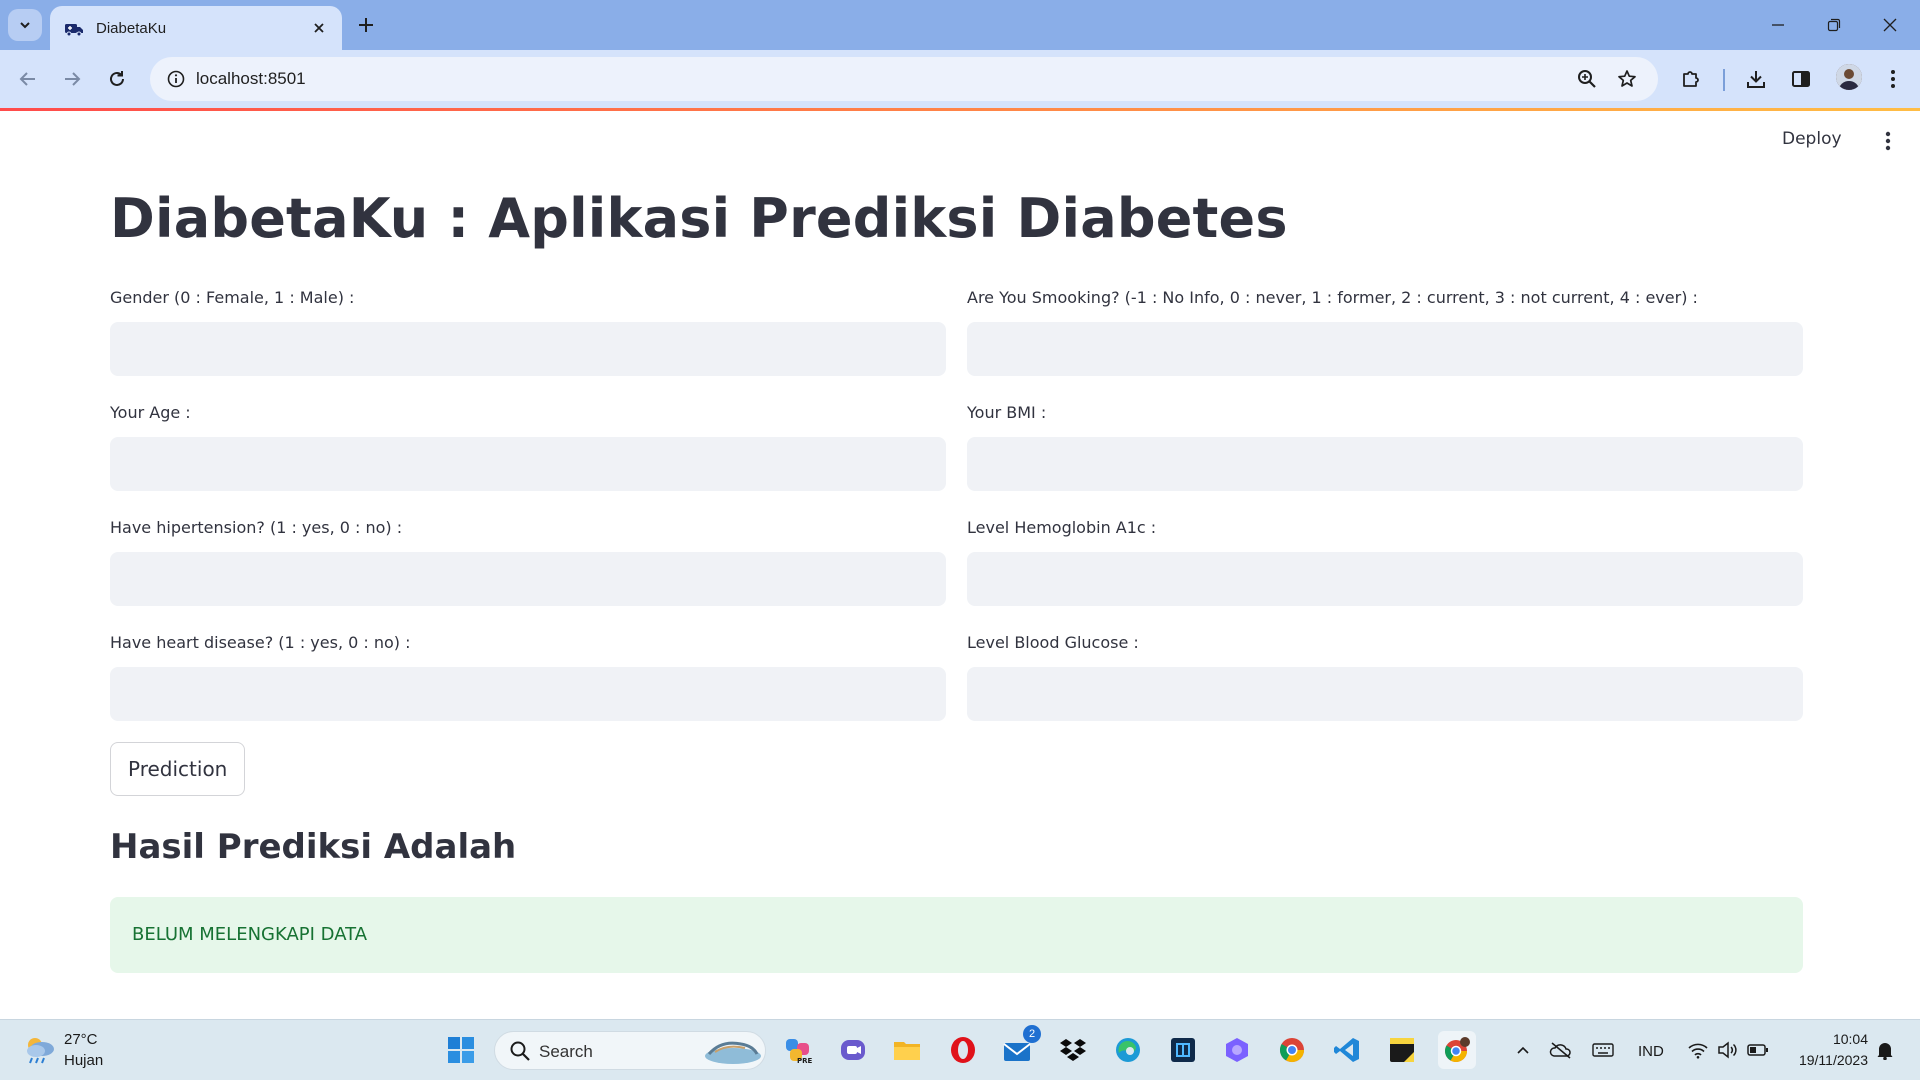 This screenshot has width=1920, height=1080. I want to click on deploy-button: Deploy, so click(1812, 139).